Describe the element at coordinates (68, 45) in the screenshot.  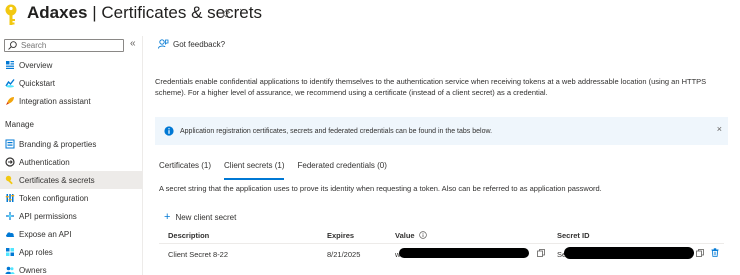
I see `search-input` at that location.